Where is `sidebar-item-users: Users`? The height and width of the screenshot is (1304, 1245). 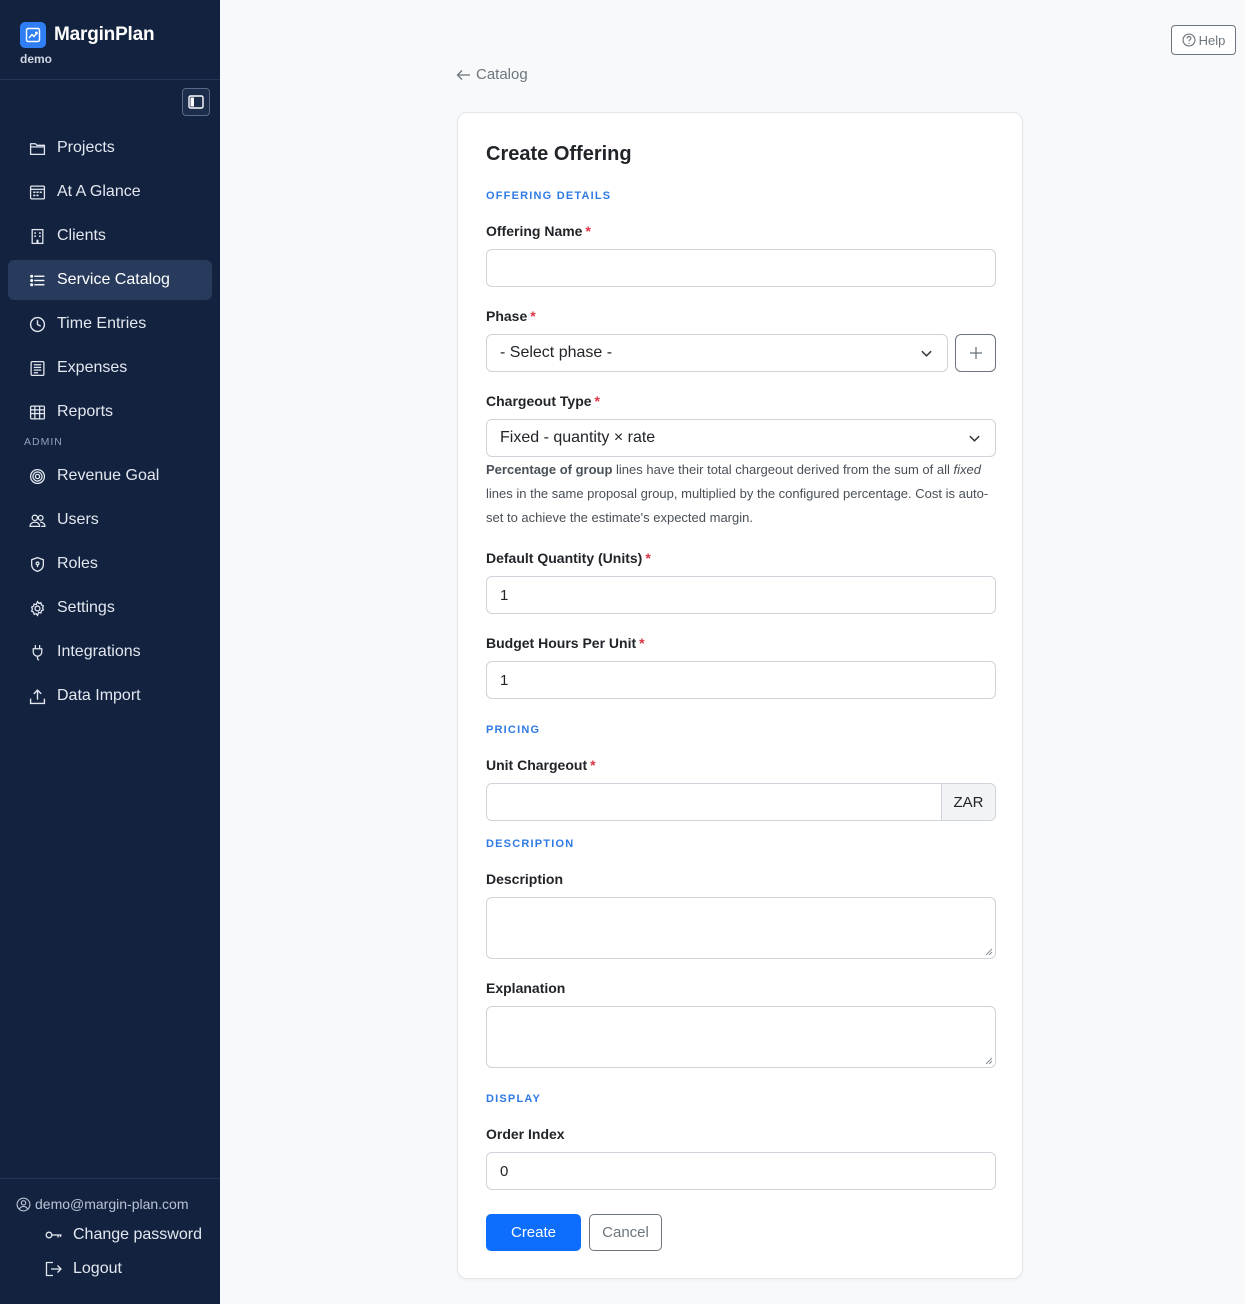 sidebar-item-users: Users is located at coordinates (110, 520).